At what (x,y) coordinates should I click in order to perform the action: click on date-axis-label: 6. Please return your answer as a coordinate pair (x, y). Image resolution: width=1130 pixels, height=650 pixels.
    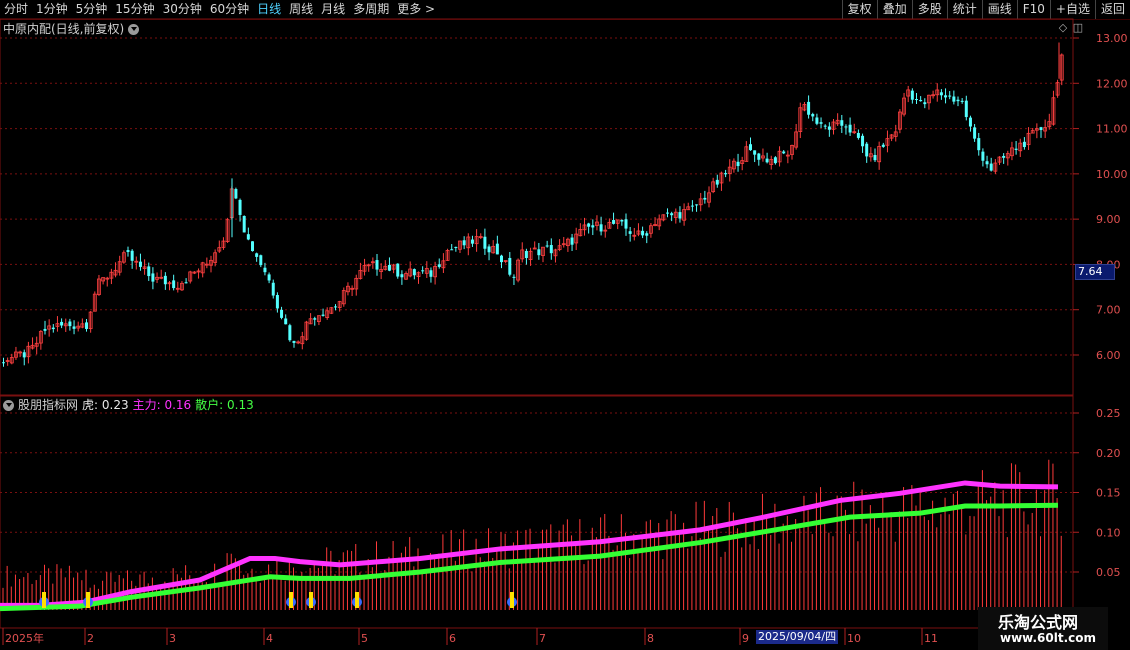
    Looking at the image, I should click on (452, 638).